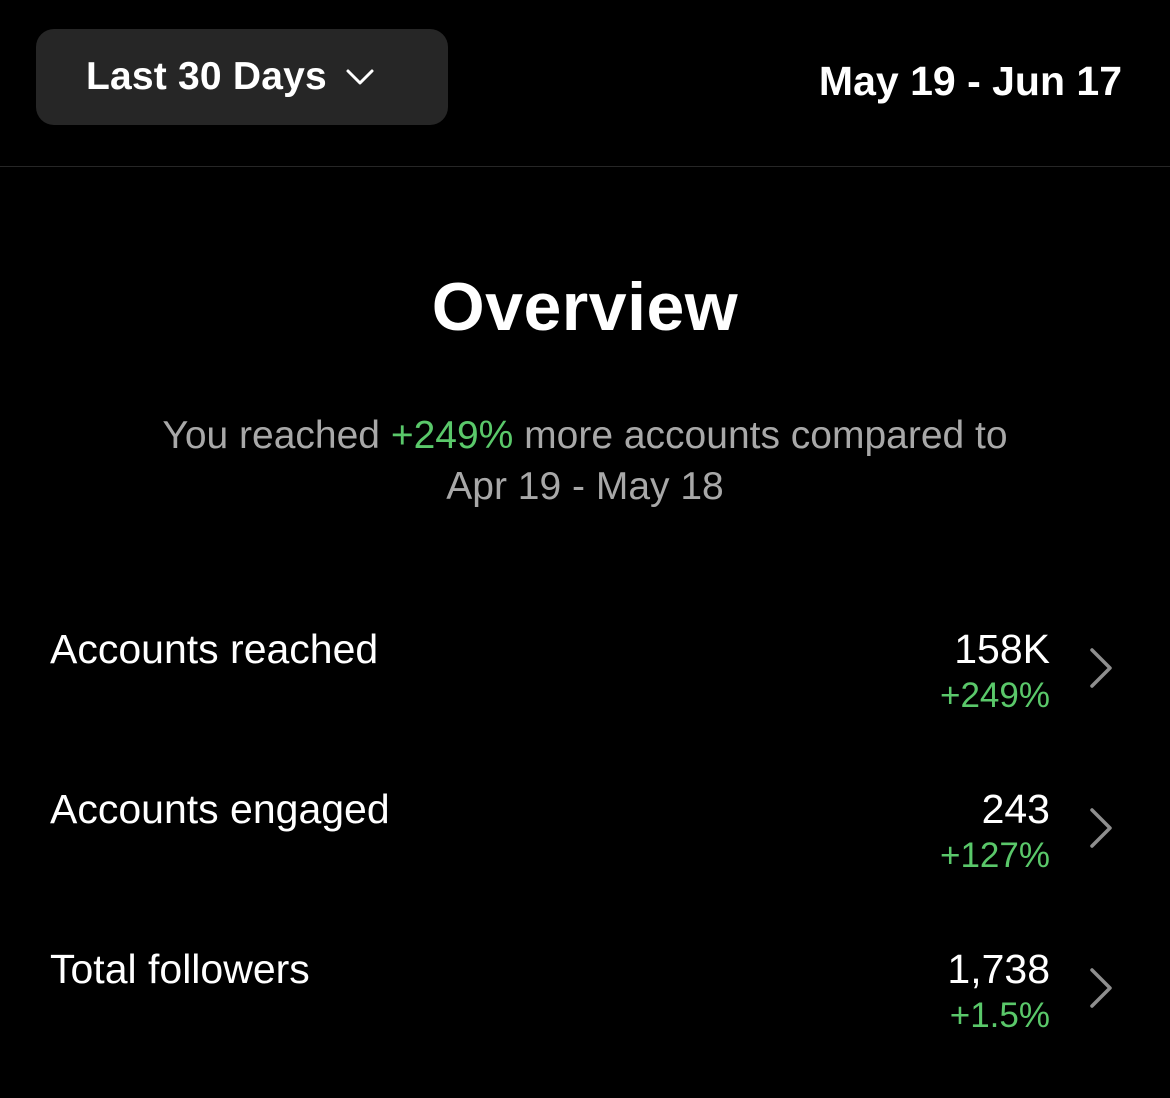  I want to click on metric-row-accounts-reached: Accounts reached 158K +249%, so click(585, 681).